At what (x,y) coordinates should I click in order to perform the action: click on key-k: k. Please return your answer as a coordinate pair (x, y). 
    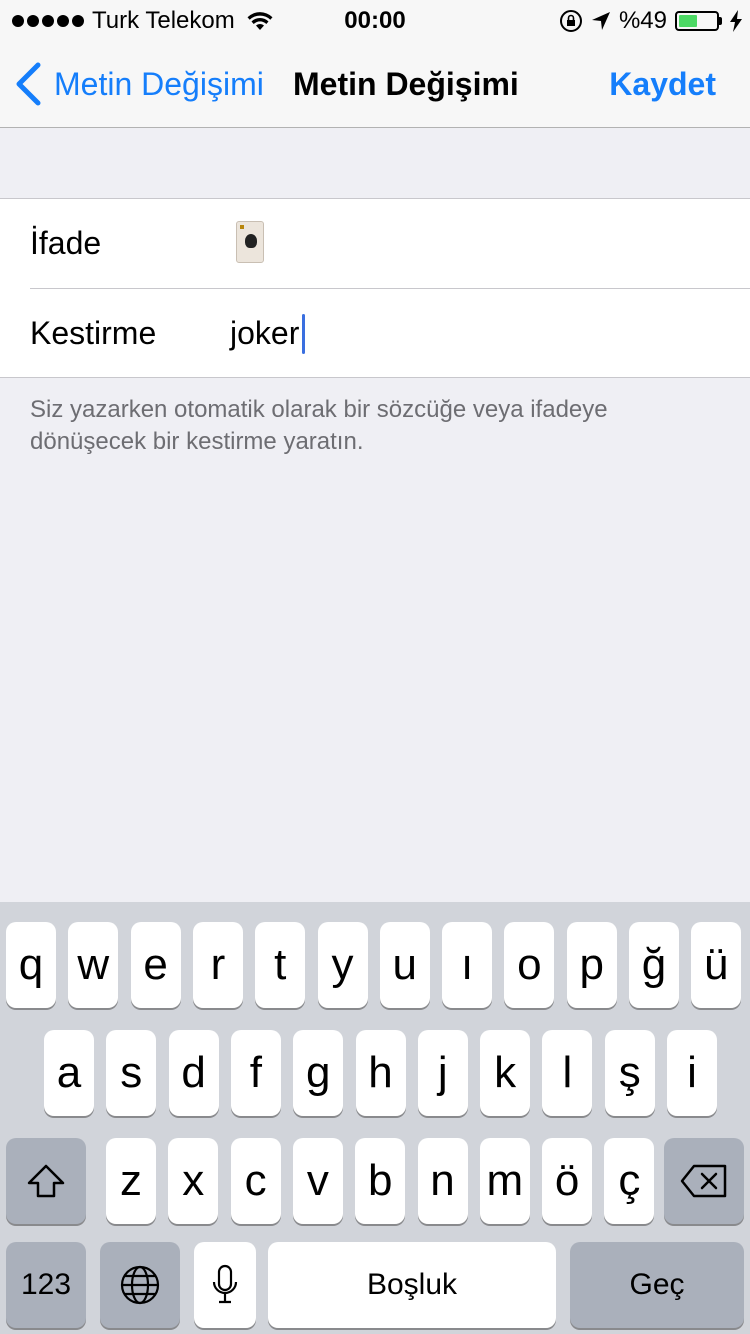
    Looking at the image, I should click on (505, 1073).